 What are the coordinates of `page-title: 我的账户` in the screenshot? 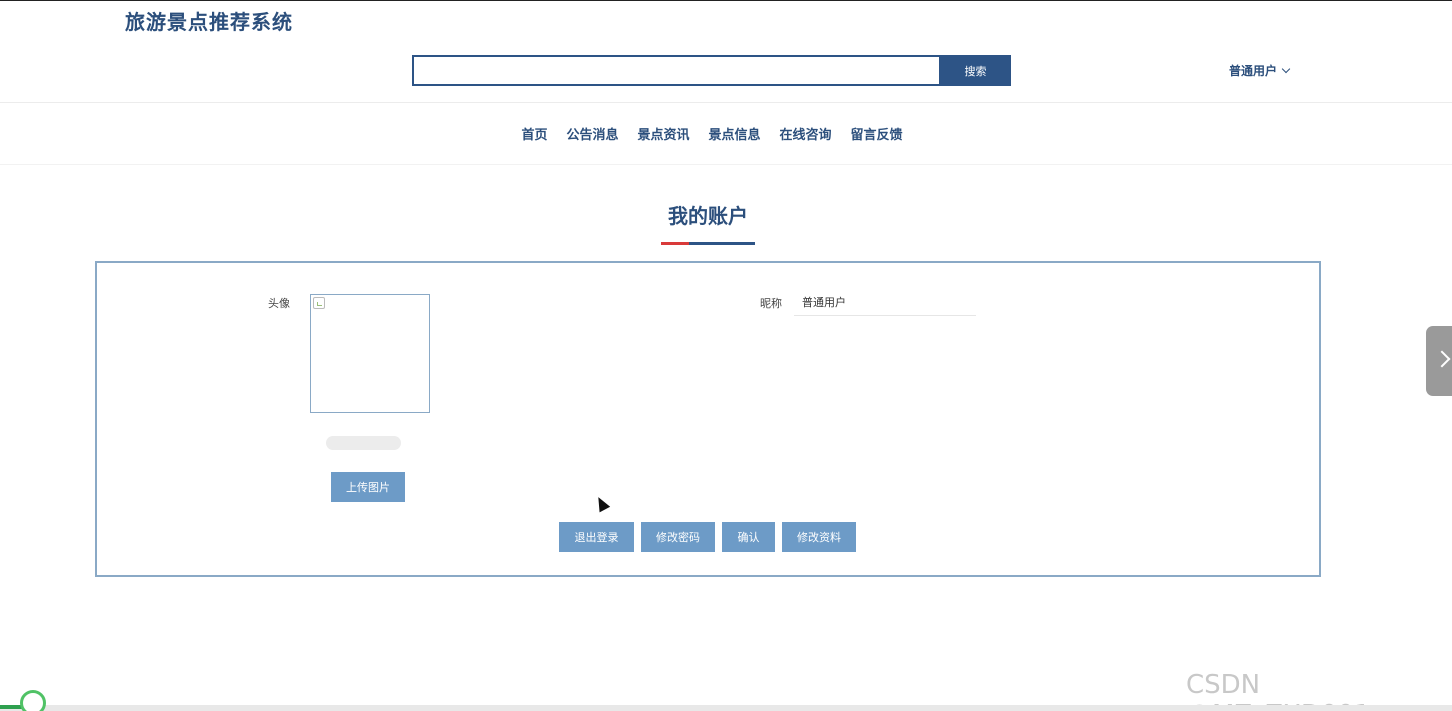 It's located at (708, 216).